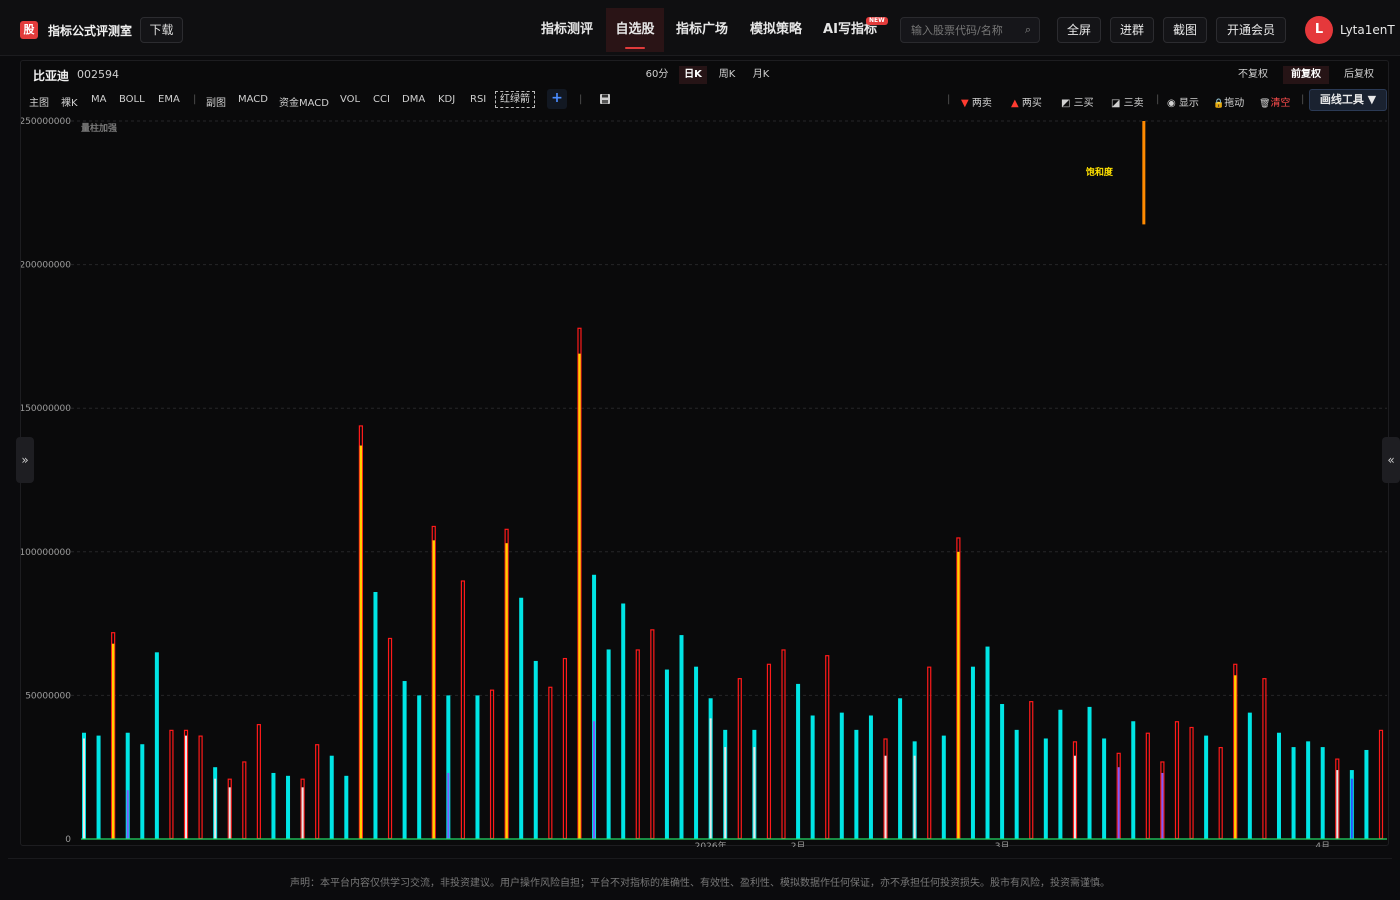  I want to click on logo-icon: 股, so click(29, 30).